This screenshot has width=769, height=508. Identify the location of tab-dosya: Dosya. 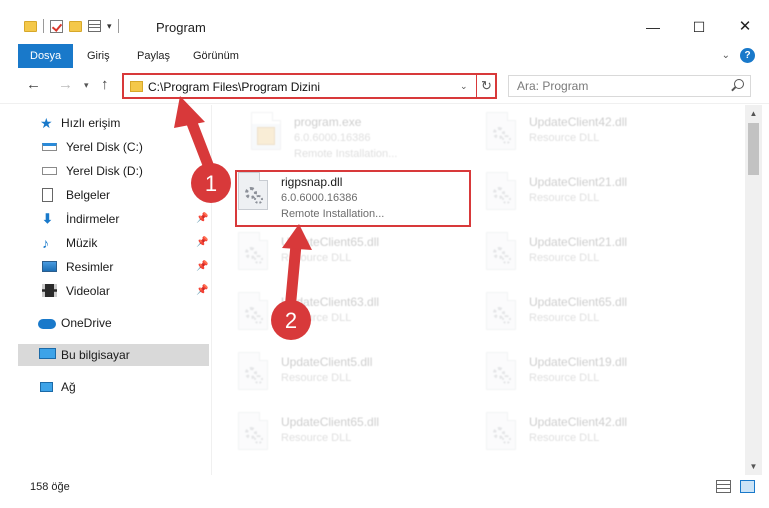
(46, 56).